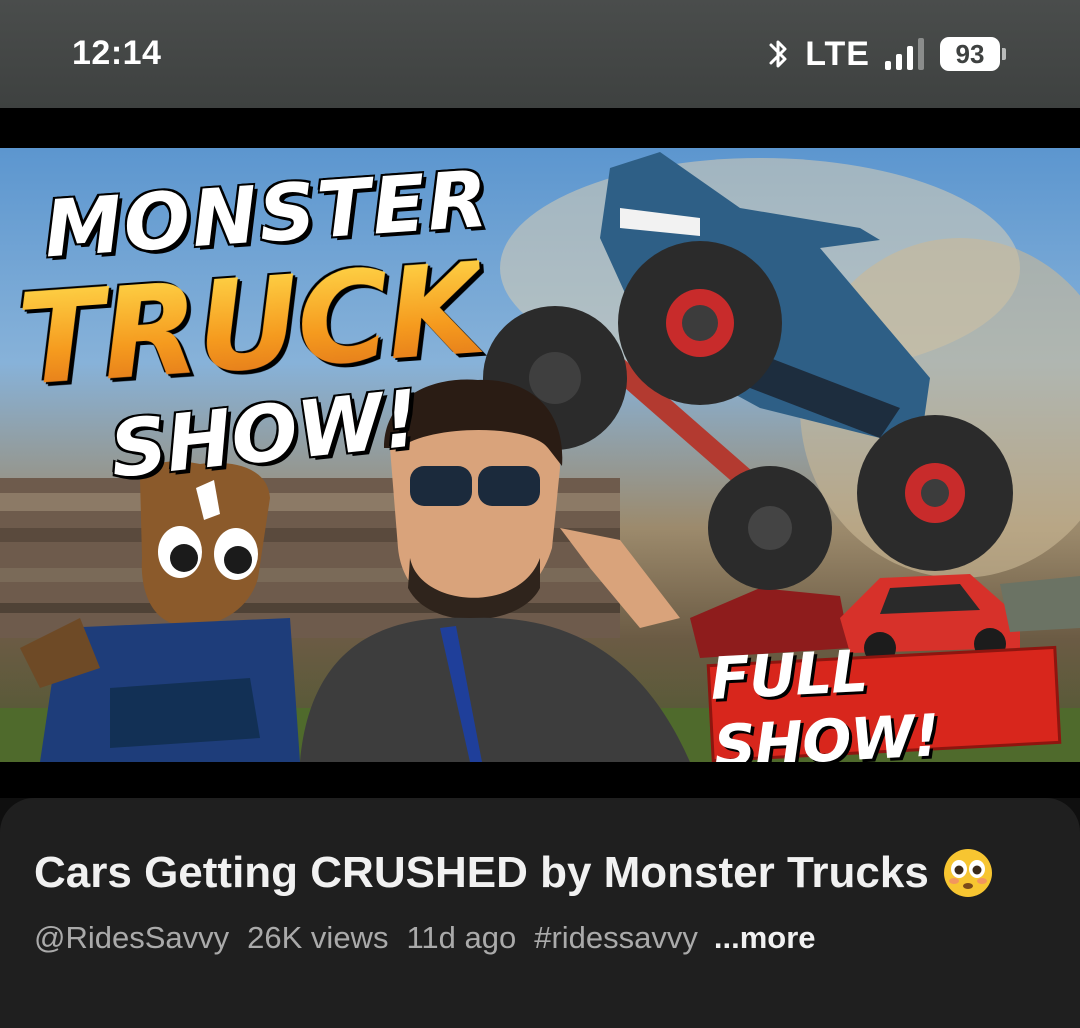 The width and height of the screenshot is (1080, 1028). What do you see at coordinates (616, 938) in the screenshot?
I see `hashtag-link: #ridessavvy` at bounding box center [616, 938].